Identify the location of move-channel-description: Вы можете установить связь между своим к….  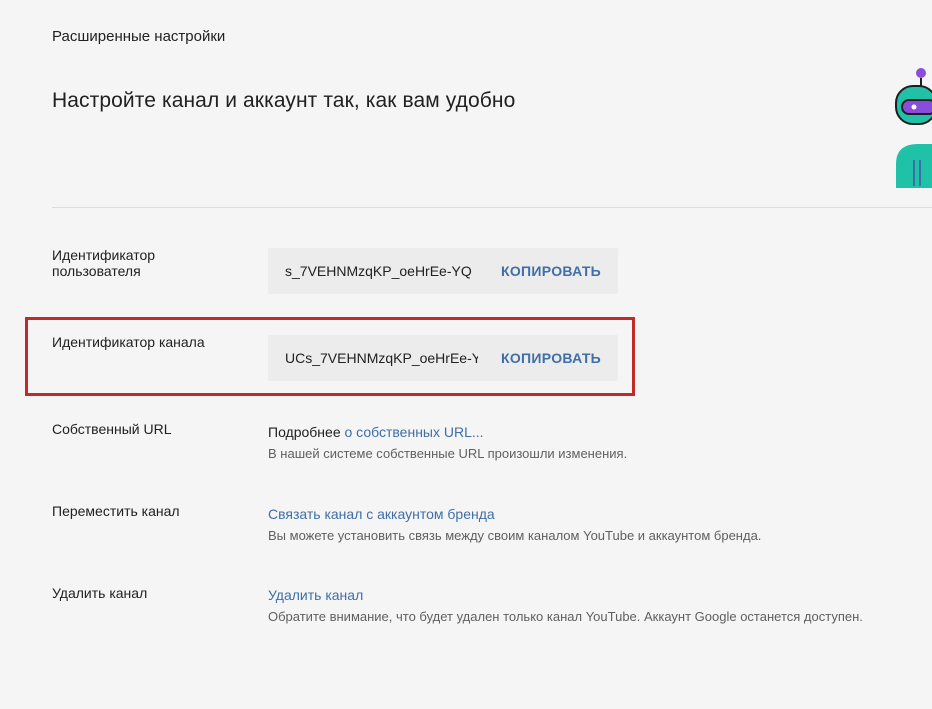
(515, 535).